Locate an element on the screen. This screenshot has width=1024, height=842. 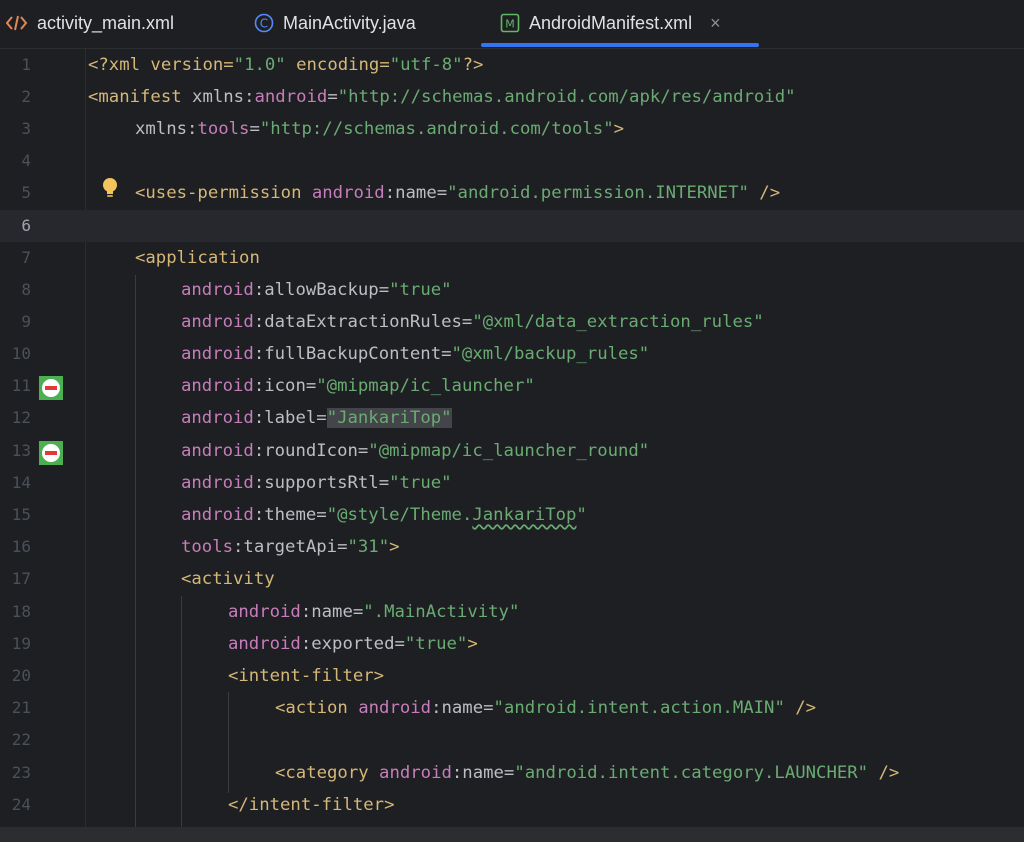
code-text: <?xml version="1.0" encoding="utf-8"?> is located at coordinates (286, 65).